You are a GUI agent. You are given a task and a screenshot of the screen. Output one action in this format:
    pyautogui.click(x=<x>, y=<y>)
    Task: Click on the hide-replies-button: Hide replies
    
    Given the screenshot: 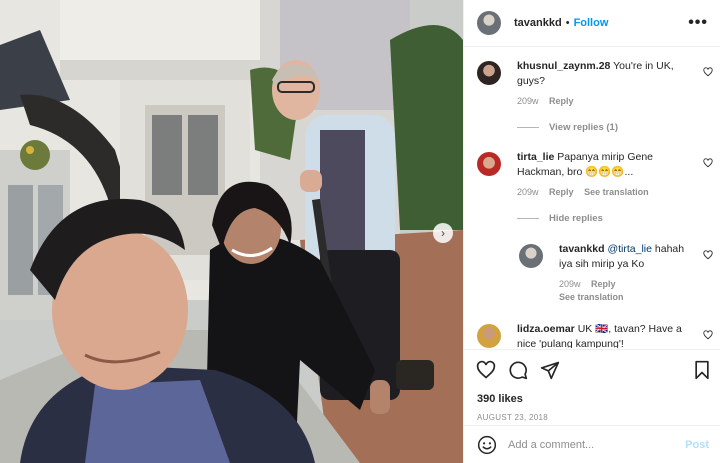 What is the action you would take?
    pyautogui.click(x=560, y=218)
    